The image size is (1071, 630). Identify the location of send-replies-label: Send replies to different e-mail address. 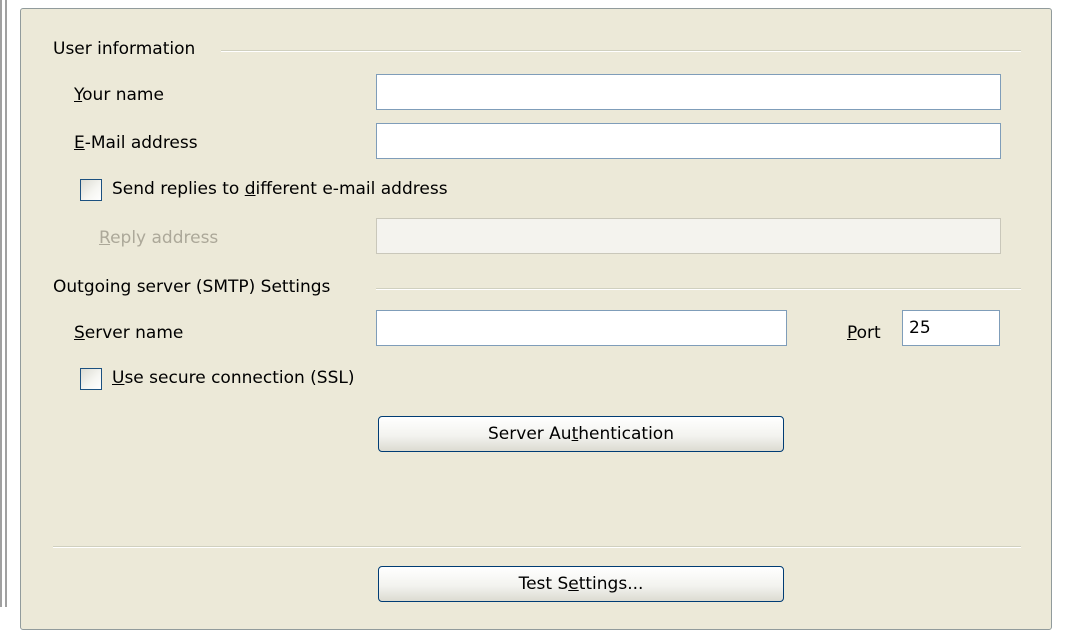
(280, 189).